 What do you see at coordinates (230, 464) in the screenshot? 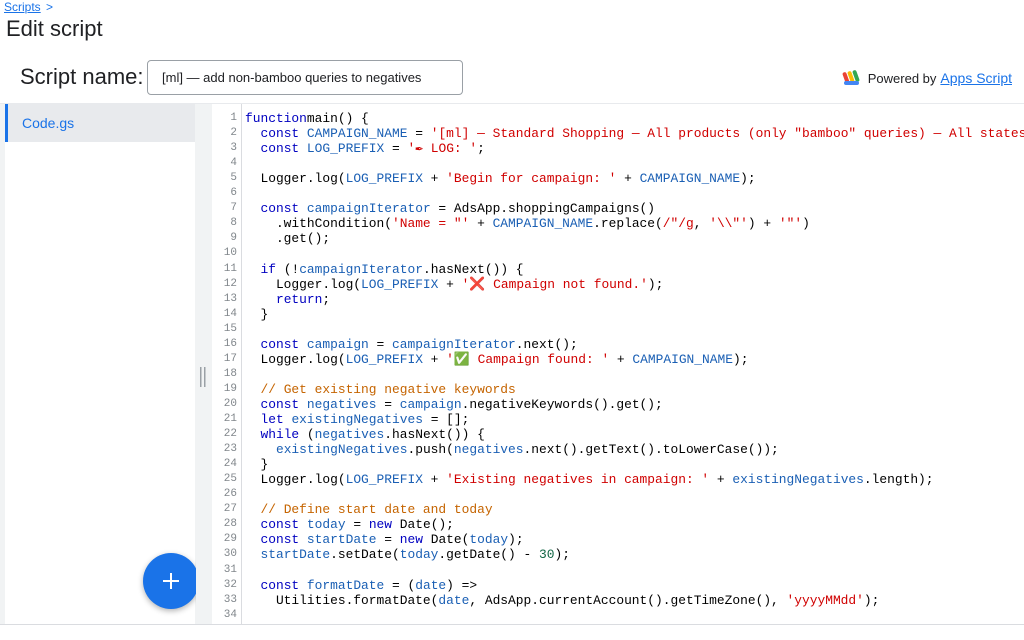
I see `line-number: 24` at bounding box center [230, 464].